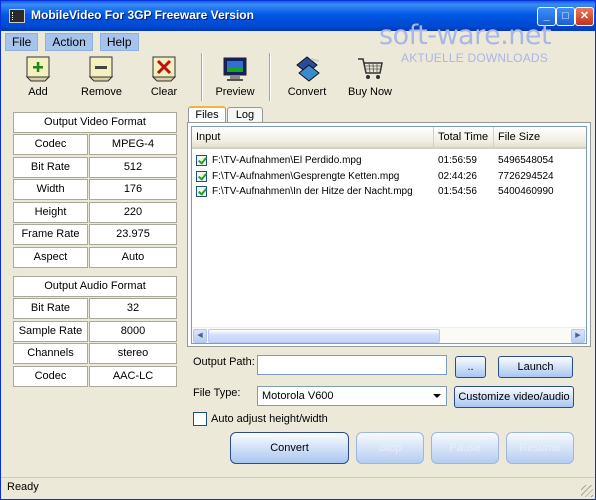 The height and width of the screenshot is (500, 596). Describe the element at coordinates (526, 176) in the screenshot. I see `row-file-size: 7726294524` at that location.